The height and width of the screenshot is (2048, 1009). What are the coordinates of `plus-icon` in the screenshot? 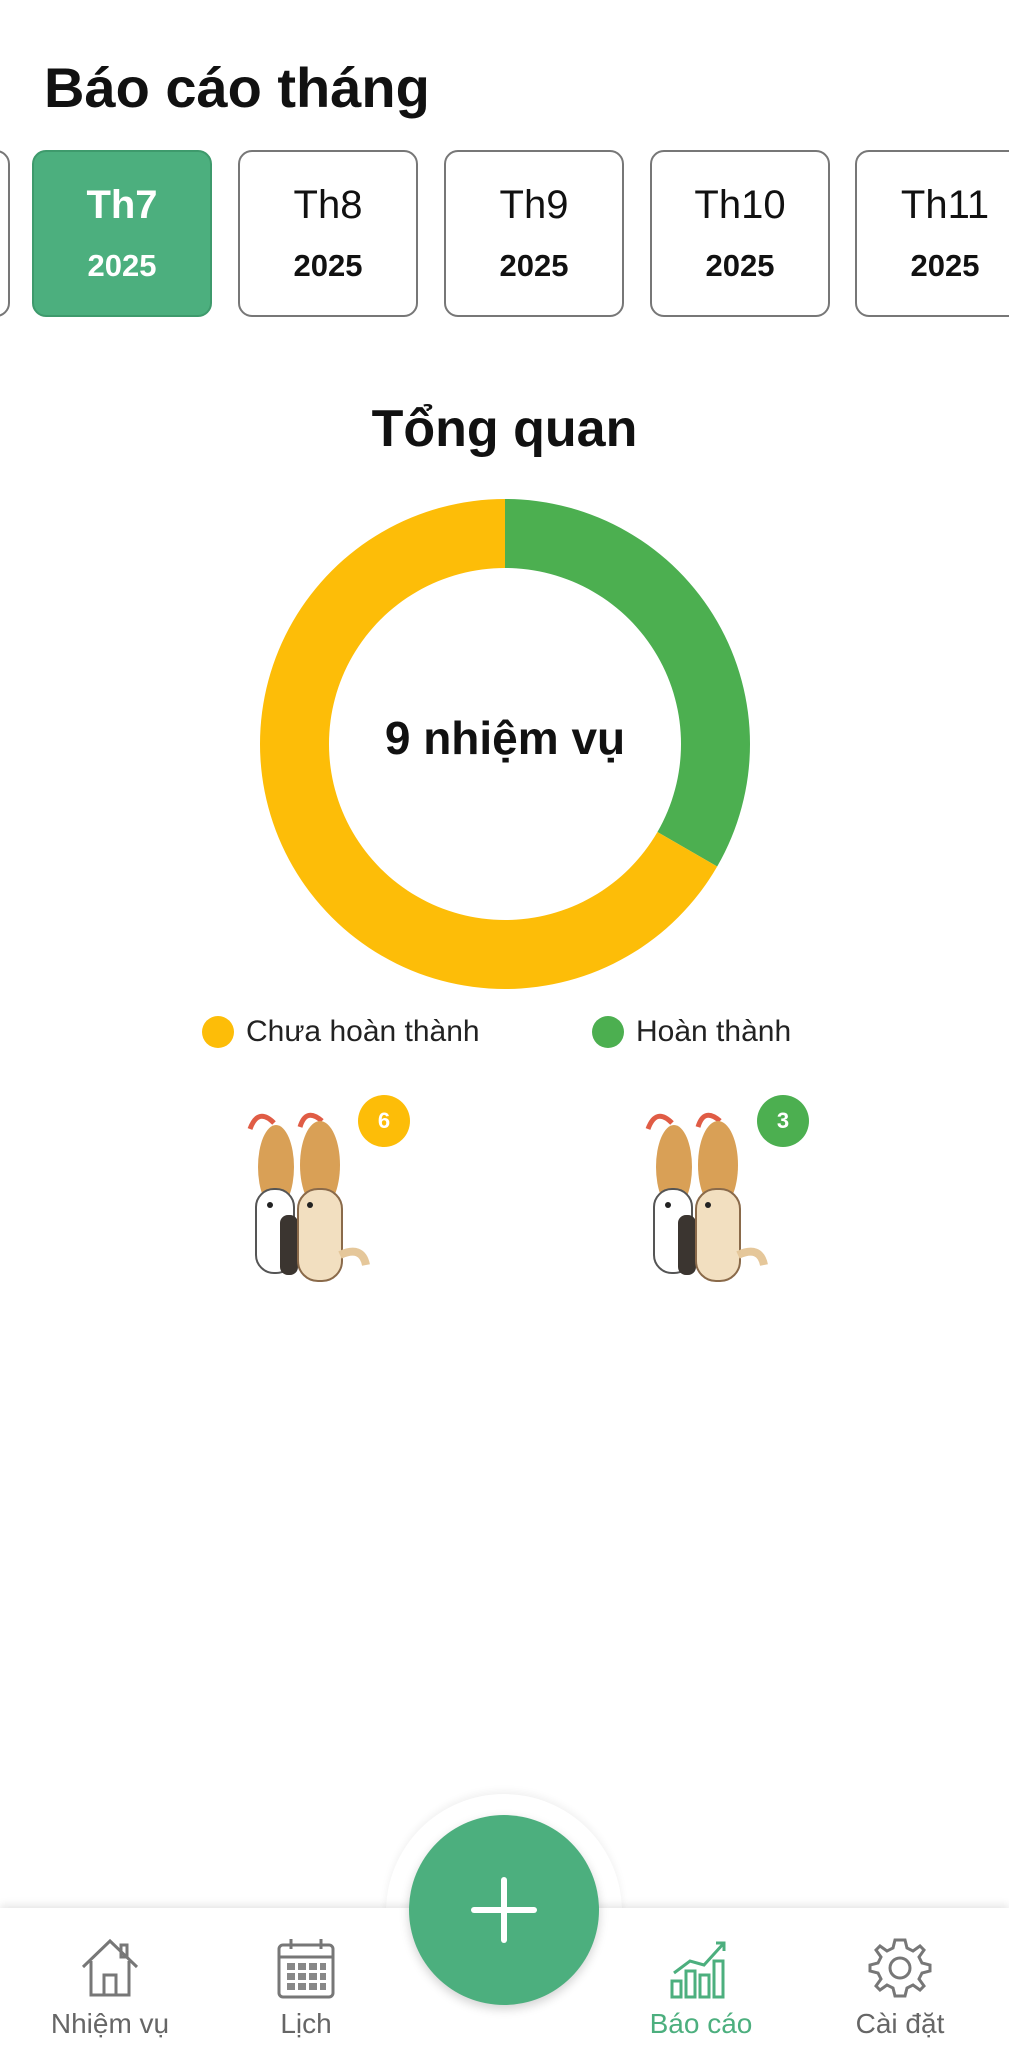 It's located at (504, 1910).